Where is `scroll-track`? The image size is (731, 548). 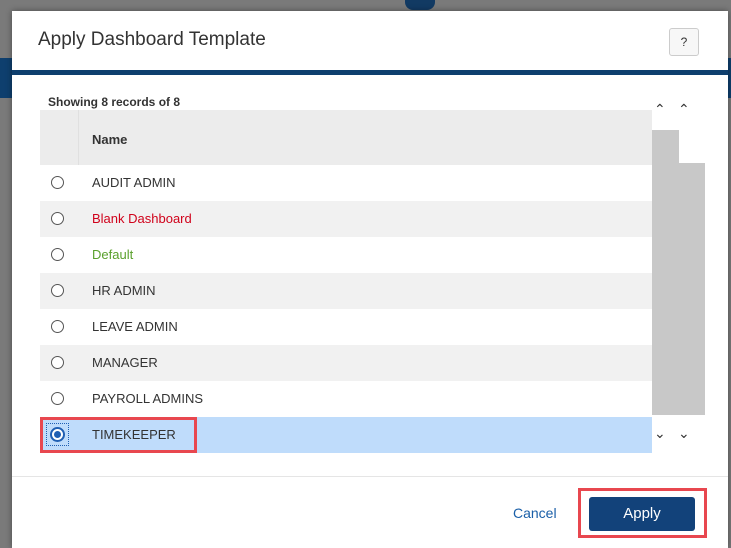 scroll-track is located at coordinates (678, 272).